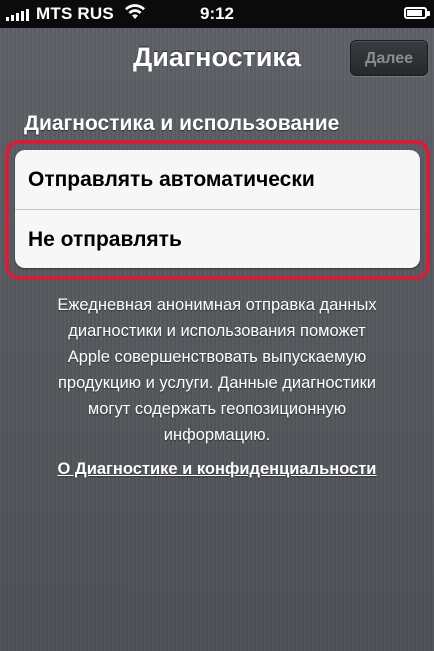 The image size is (434, 651). What do you see at coordinates (217, 435) in the screenshot?
I see `description-line: информацию.` at bounding box center [217, 435].